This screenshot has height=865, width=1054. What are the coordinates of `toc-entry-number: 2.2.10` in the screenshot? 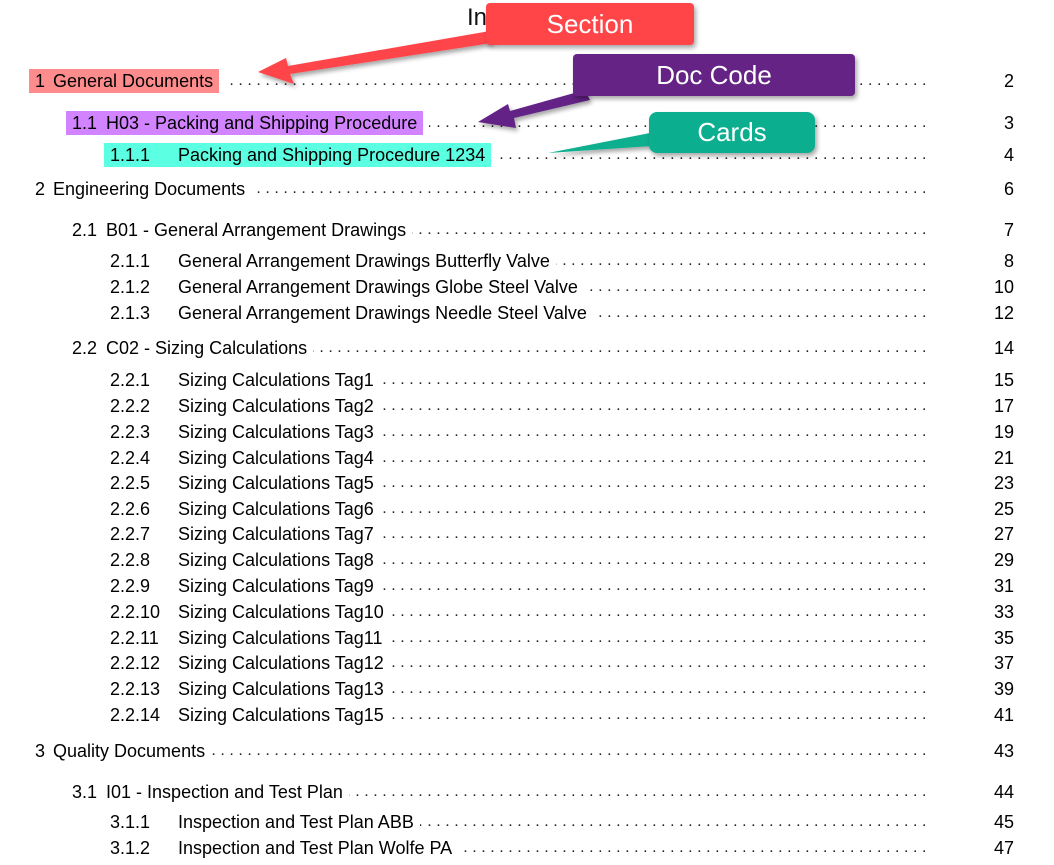 It's located at (135, 612).